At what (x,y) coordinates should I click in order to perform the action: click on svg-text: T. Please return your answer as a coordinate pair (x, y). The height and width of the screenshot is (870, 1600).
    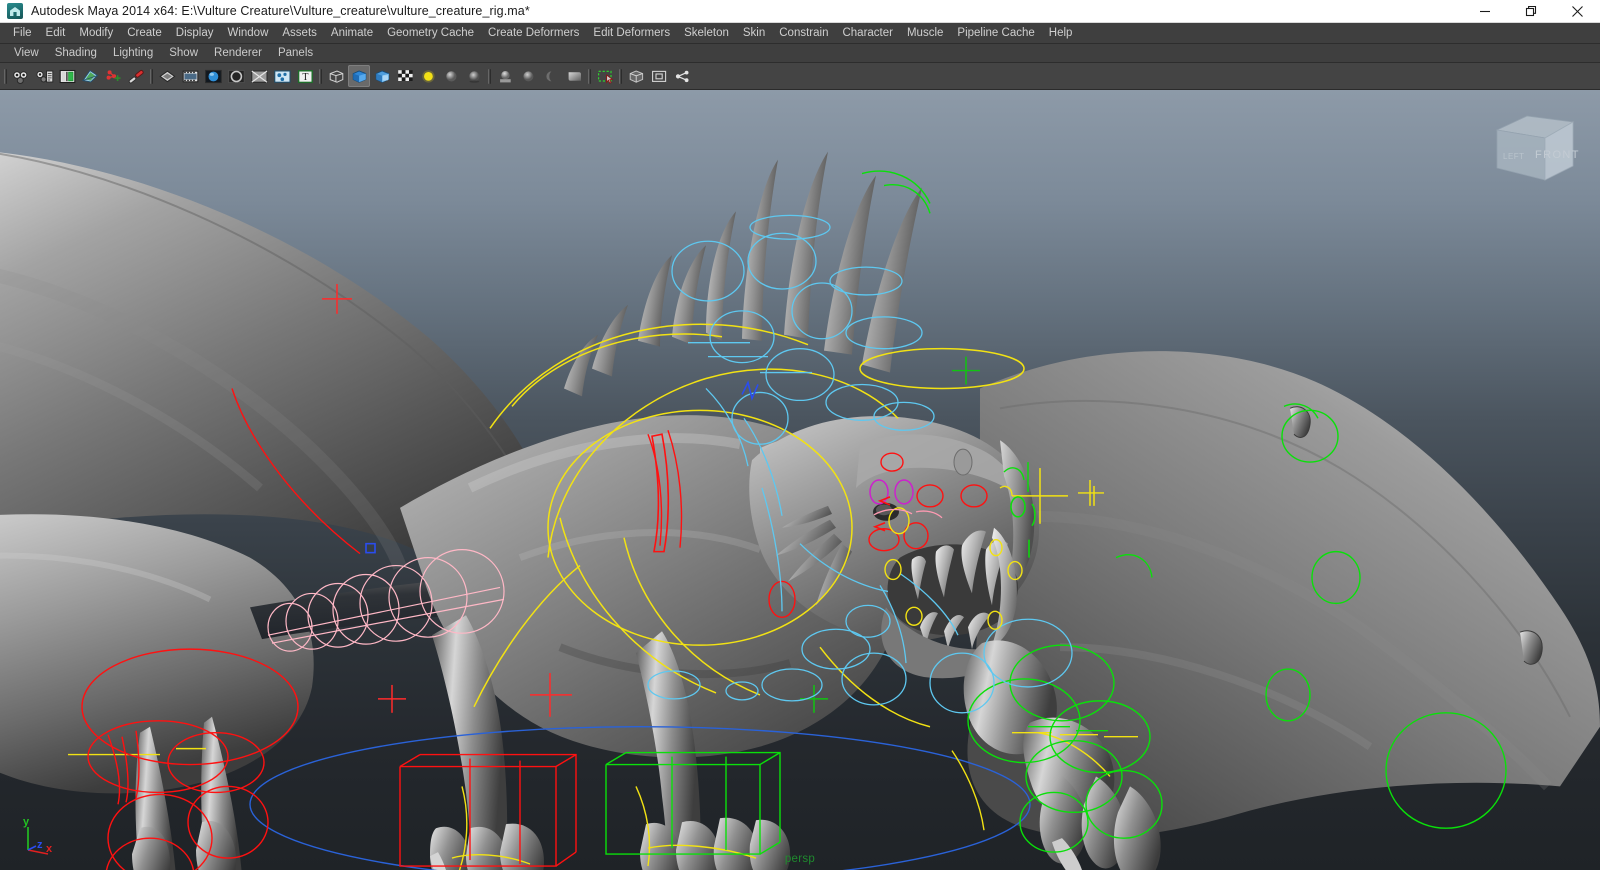
    Looking at the image, I should click on (305, 77).